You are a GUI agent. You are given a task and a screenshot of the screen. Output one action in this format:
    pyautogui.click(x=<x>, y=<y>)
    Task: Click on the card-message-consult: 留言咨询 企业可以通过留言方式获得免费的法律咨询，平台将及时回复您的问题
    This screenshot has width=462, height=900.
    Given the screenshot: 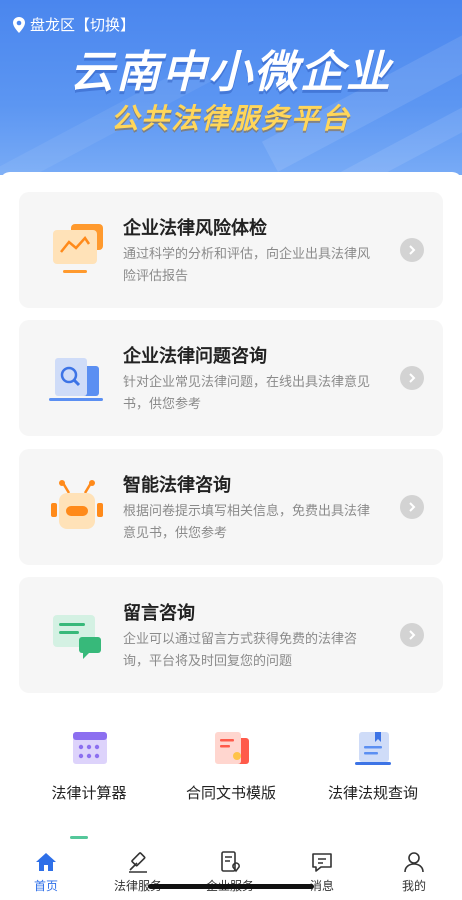 What is the action you would take?
    pyautogui.click(x=231, y=635)
    